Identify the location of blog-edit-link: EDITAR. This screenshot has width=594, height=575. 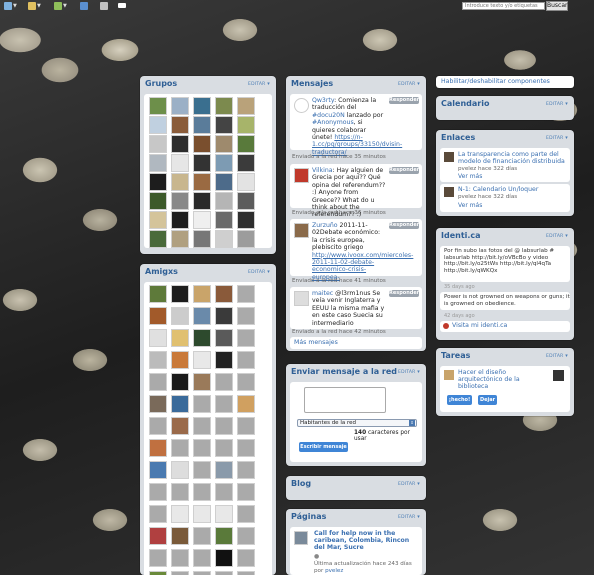
(409, 484).